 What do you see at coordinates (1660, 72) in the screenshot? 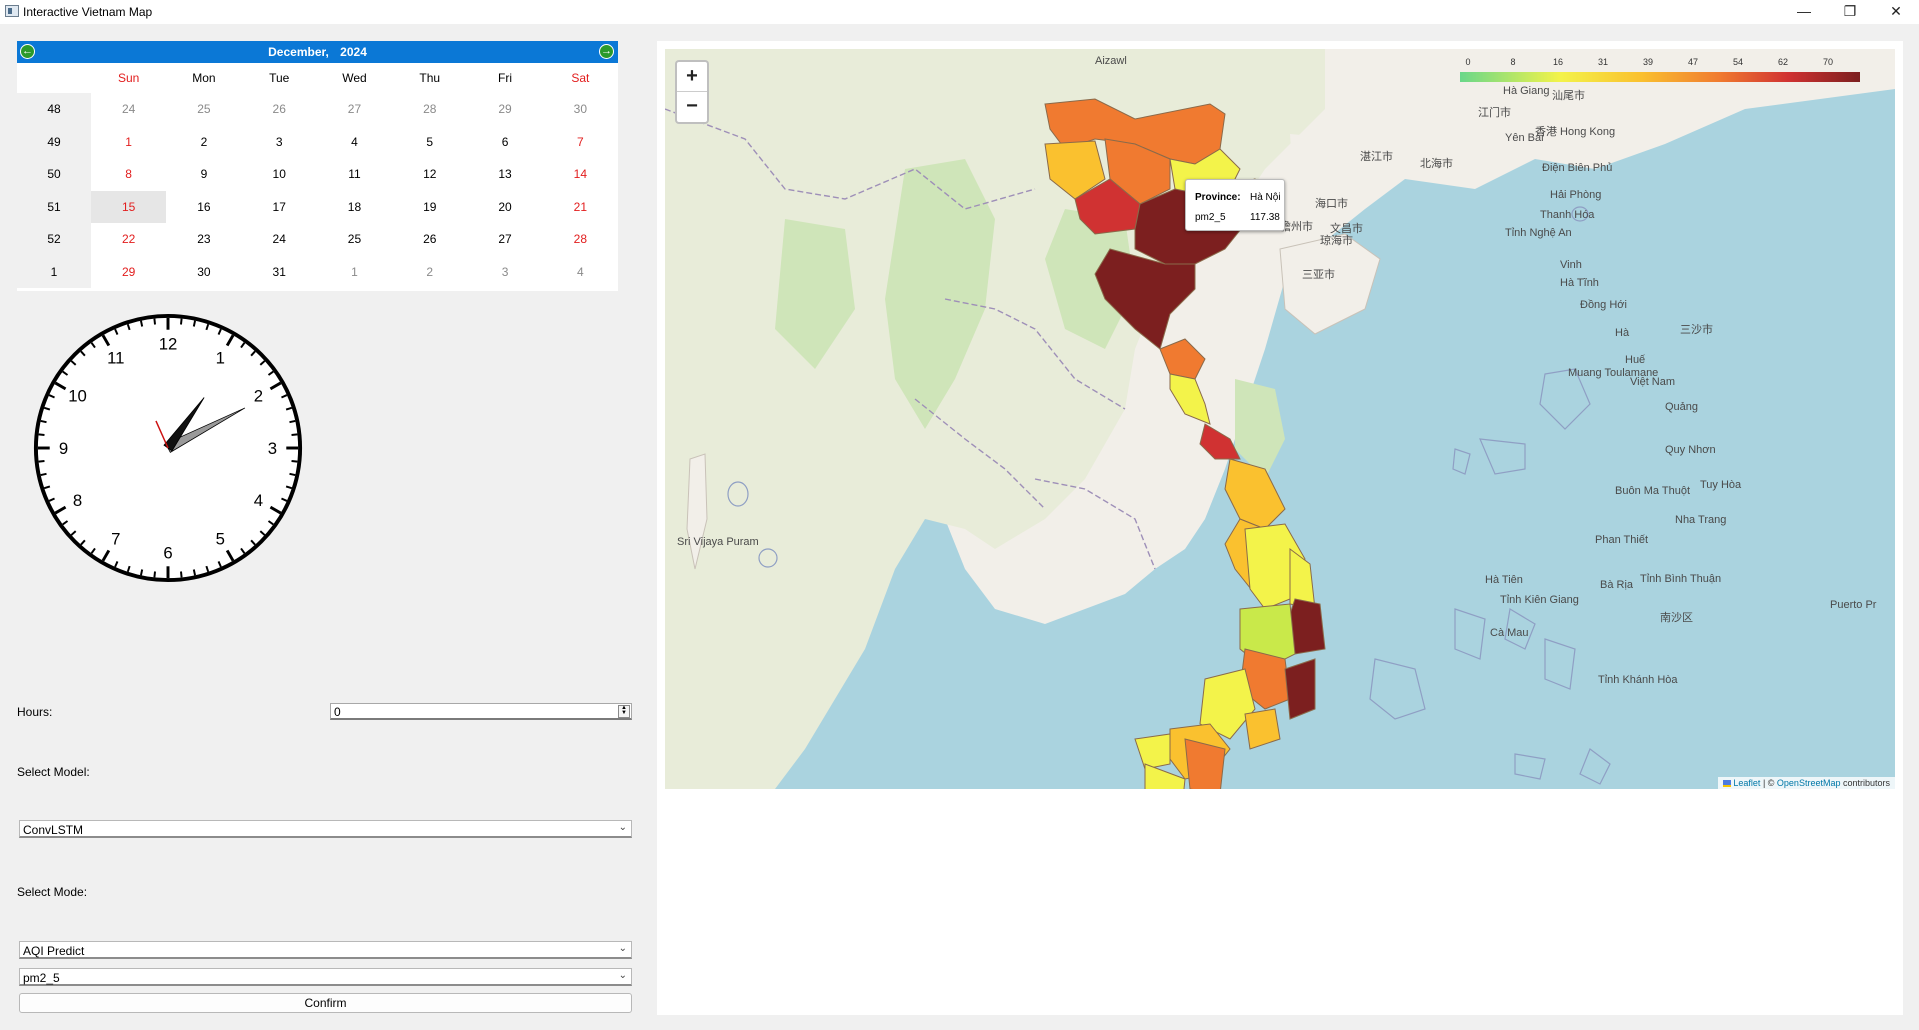
I see `color-legend: 0 8 16 31 39 47 54 62 70` at bounding box center [1660, 72].